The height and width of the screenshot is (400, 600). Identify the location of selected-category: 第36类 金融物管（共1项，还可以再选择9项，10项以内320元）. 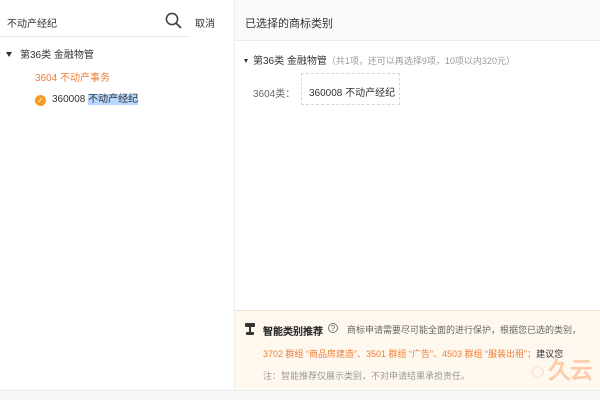
(379, 59).